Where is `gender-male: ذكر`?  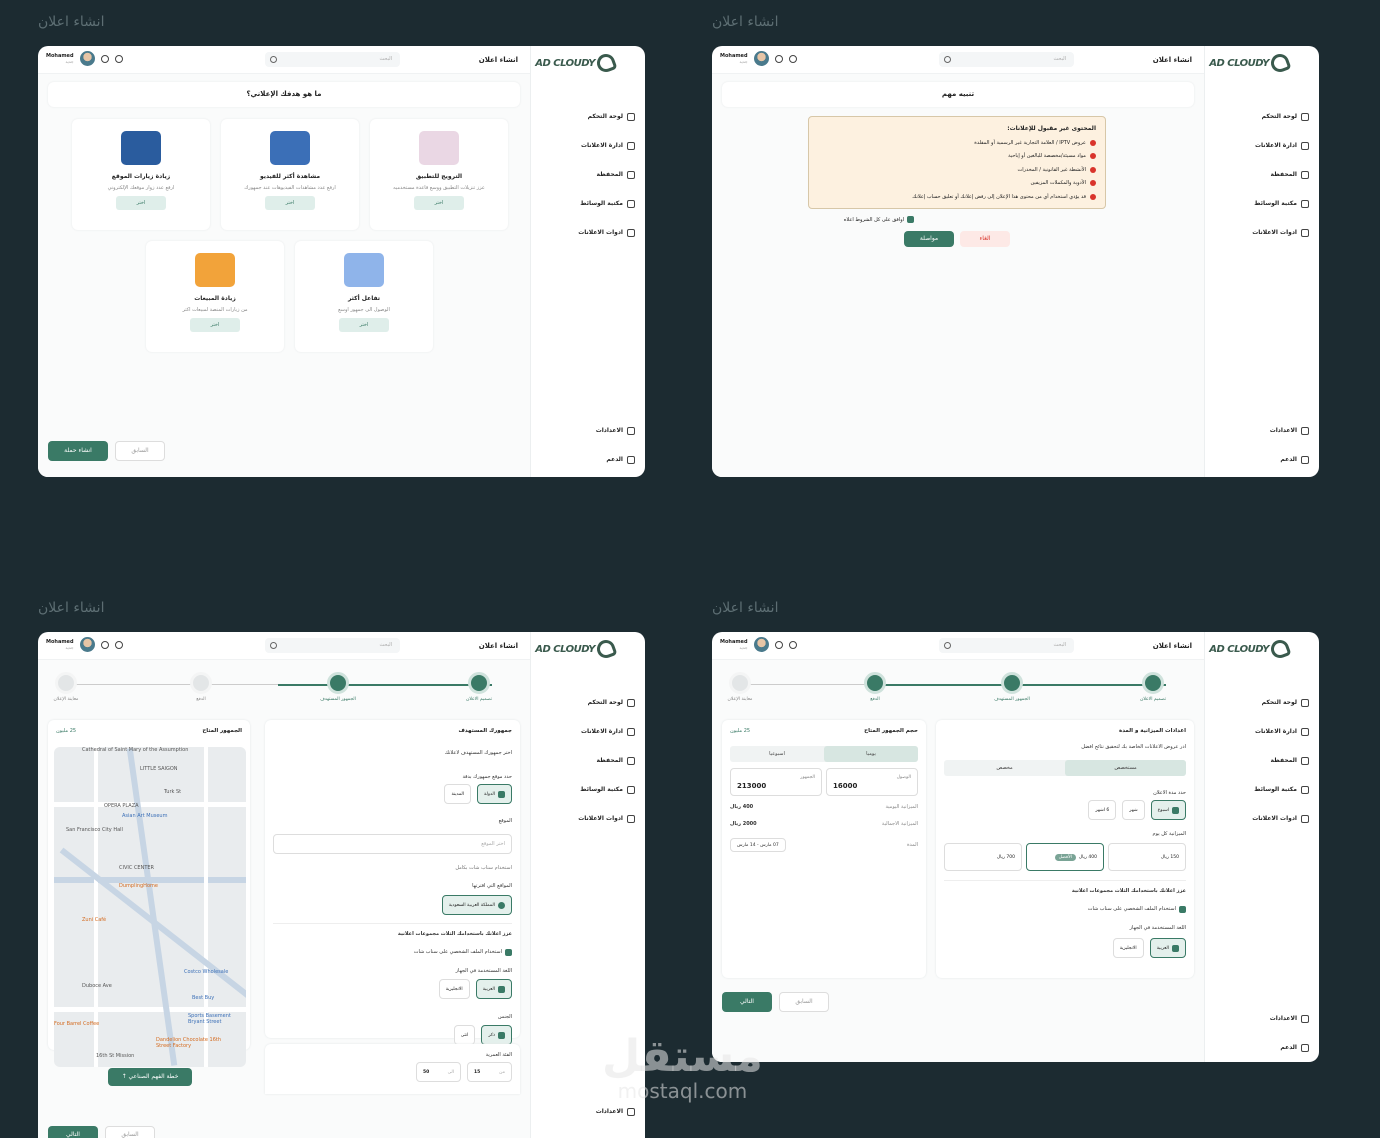
gender-male: ذكر is located at coordinates (496, 1035).